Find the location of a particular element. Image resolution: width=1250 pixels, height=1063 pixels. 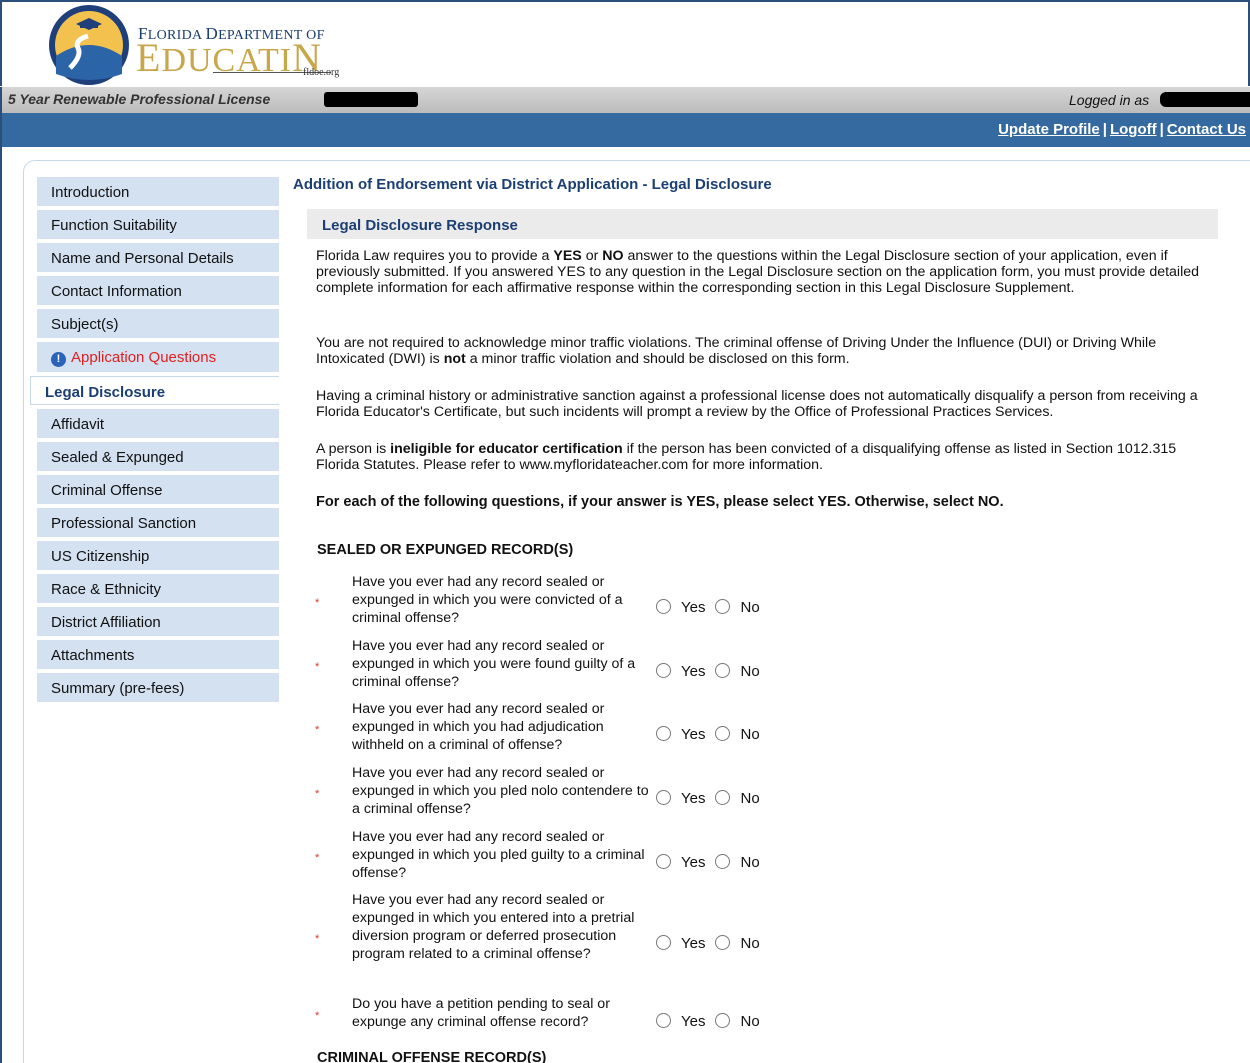

account-links: Update Profile | Logoff | Contact Us is located at coordinates (1122, 129).